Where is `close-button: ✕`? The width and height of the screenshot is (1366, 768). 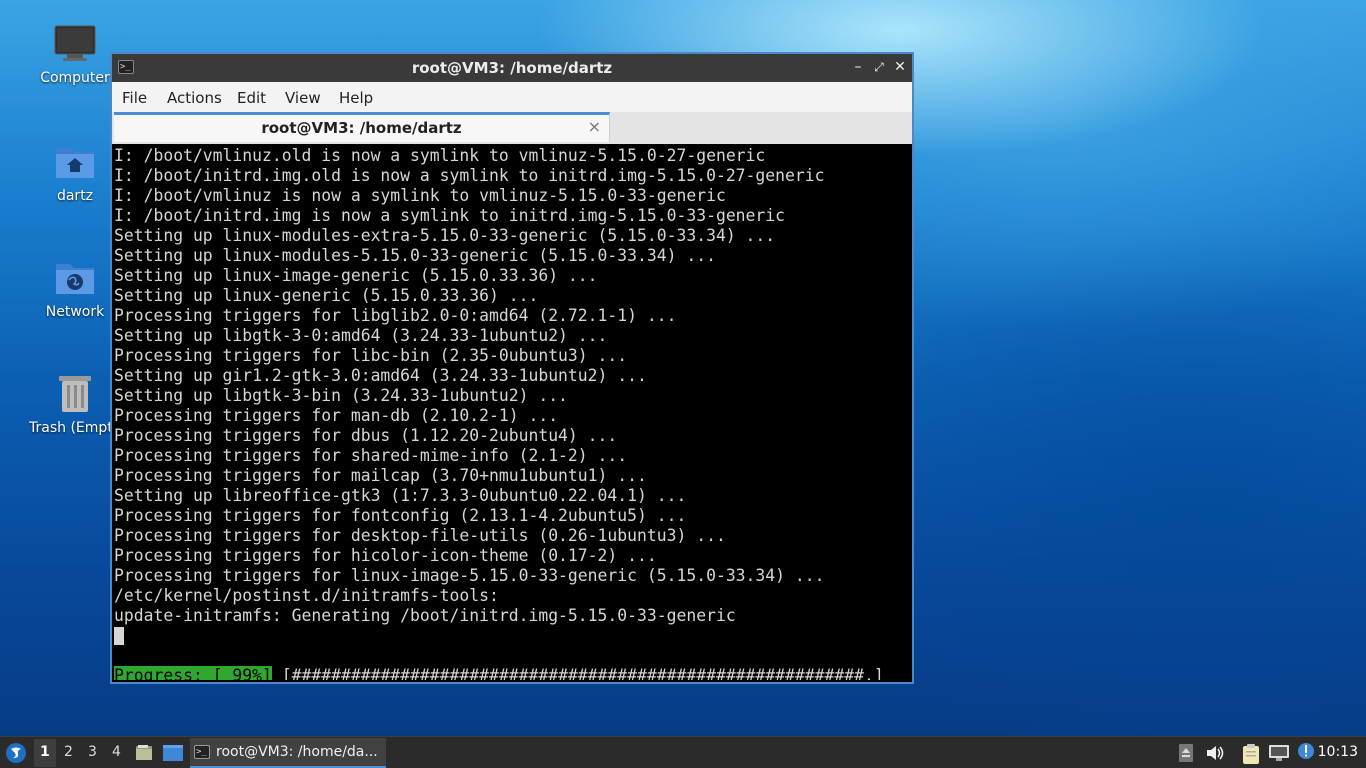
close-button: ✕ is located at coordinates (900, 67).